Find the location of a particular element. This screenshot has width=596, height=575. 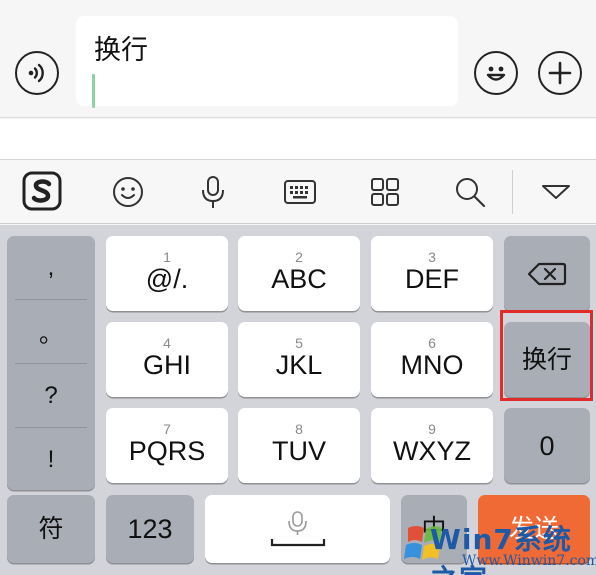

search-icon is located at coordinates (470, 192).